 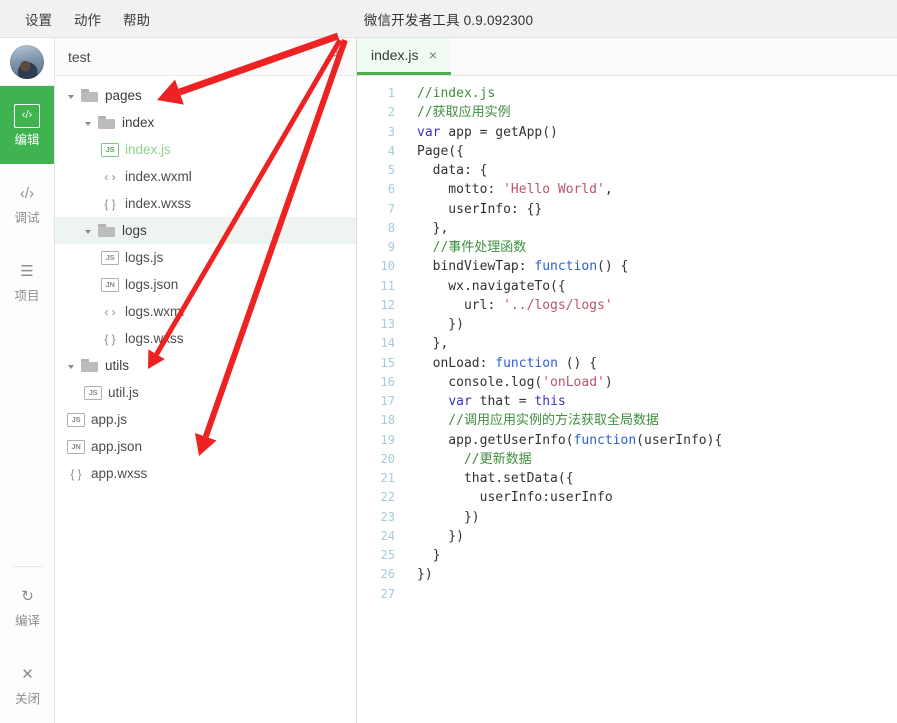 What do you see at coordinates (554, 190) in the screenshot?
I see `code-token: 'Hello World'` at bounding box center [554, 190].